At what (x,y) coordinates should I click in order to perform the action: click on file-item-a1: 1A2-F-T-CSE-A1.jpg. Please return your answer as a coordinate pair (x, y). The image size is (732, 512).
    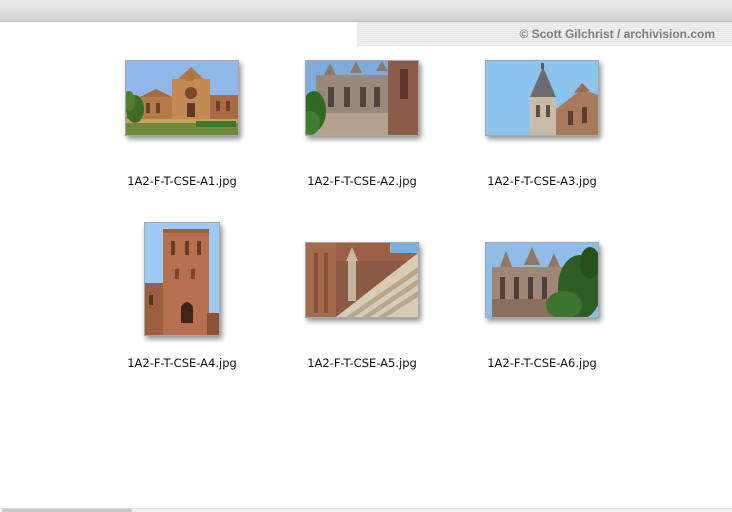
    Looking at the image, I should click on (182, 128).